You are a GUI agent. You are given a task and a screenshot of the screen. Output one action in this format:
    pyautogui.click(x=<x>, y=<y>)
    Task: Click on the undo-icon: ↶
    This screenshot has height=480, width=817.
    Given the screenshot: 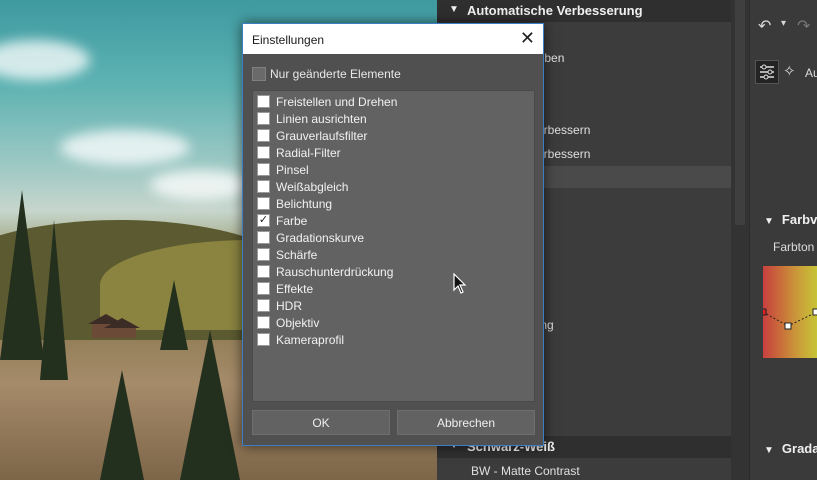 What is the action you would take?
    pyautogui.click(x=764, y=26)
    